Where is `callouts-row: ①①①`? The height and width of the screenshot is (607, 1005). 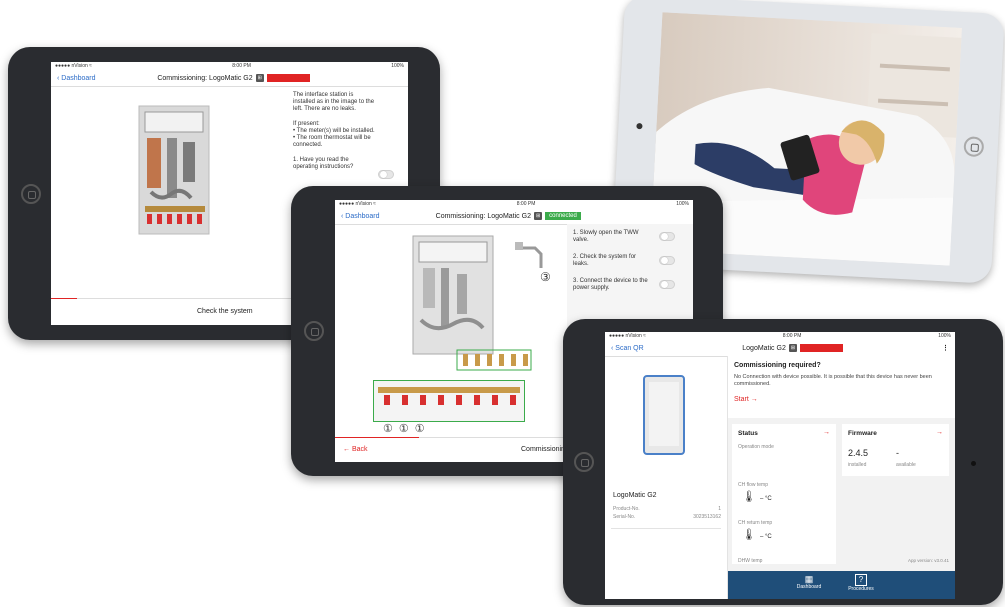 callouts-row: ①①① is located at coordinates (407, 428).